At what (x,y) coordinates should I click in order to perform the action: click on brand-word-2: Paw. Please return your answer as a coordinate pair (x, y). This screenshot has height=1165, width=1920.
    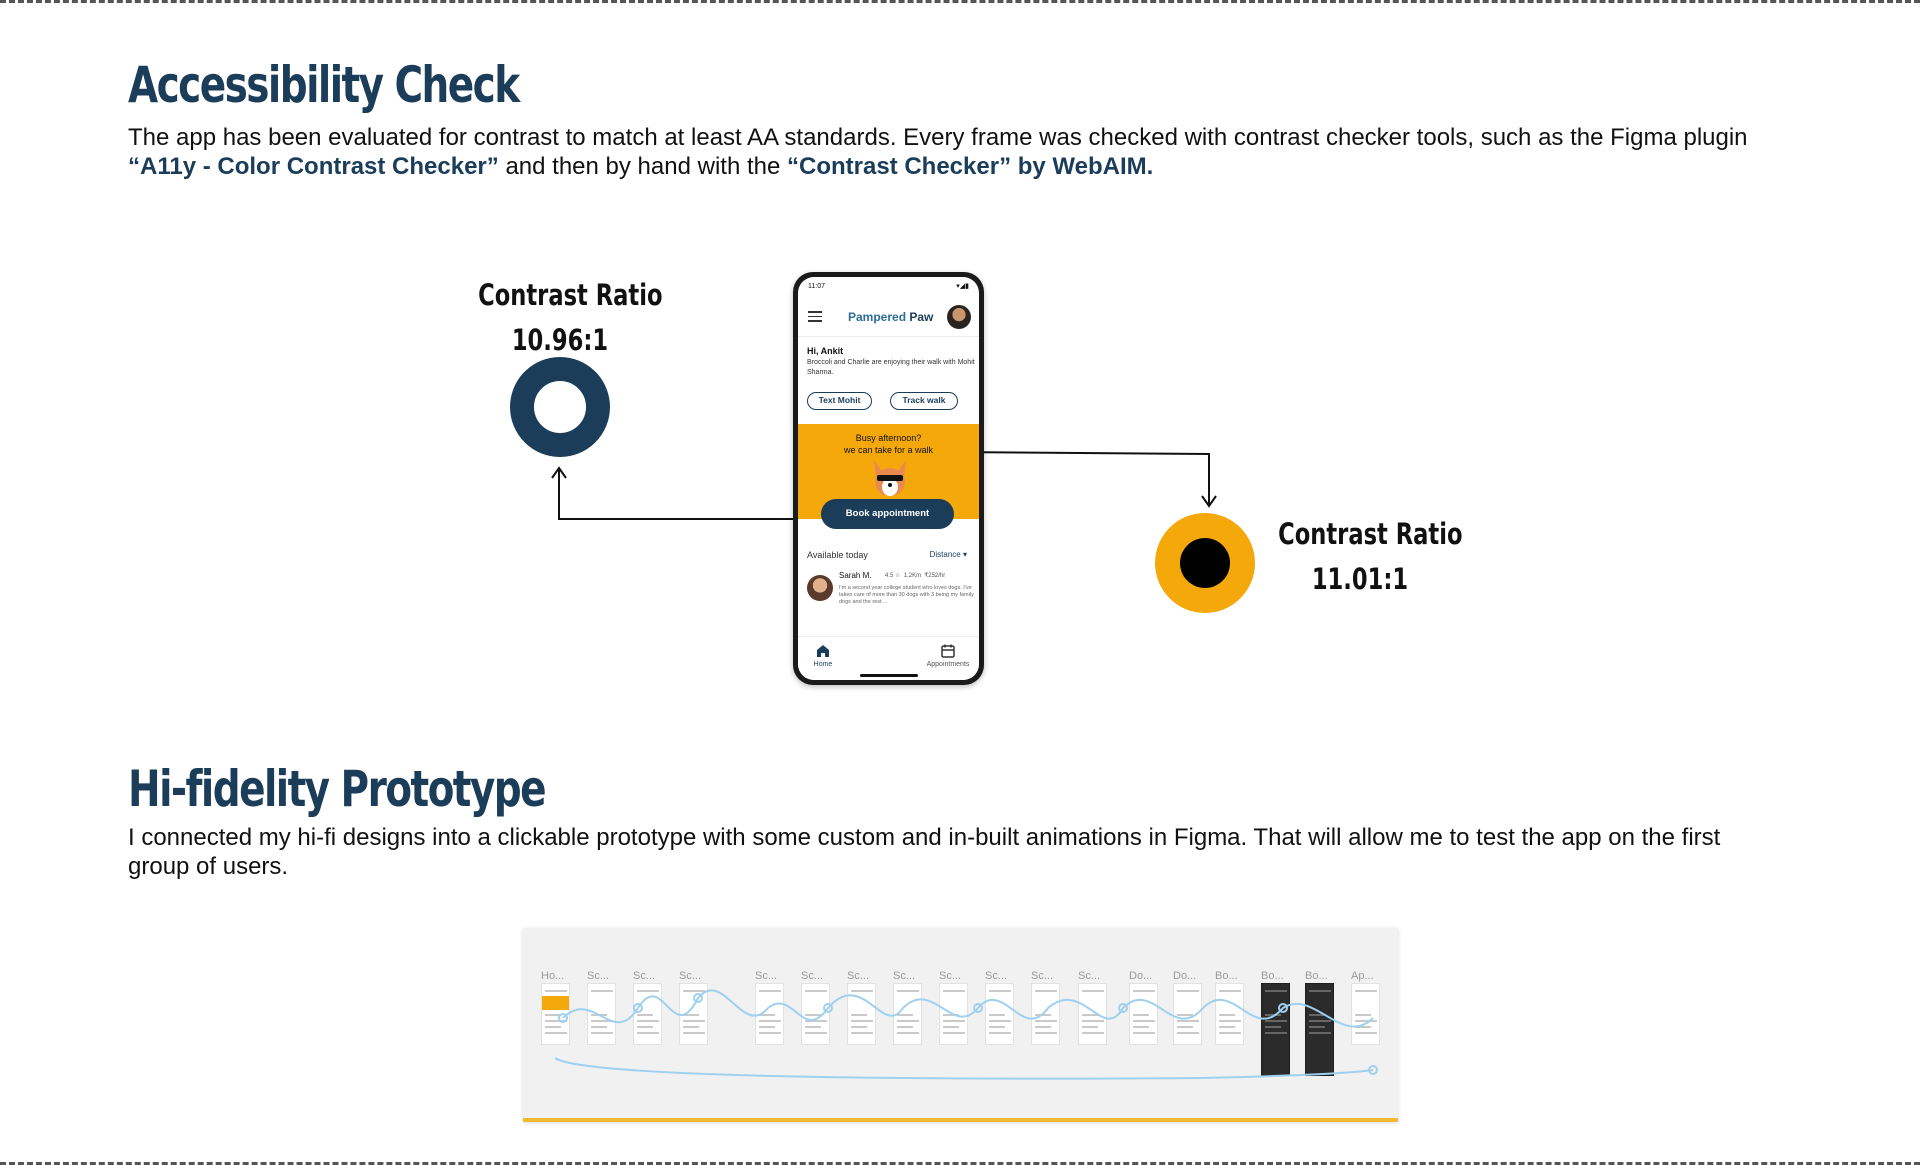
    Looking at the image, I should click on (920, 317).